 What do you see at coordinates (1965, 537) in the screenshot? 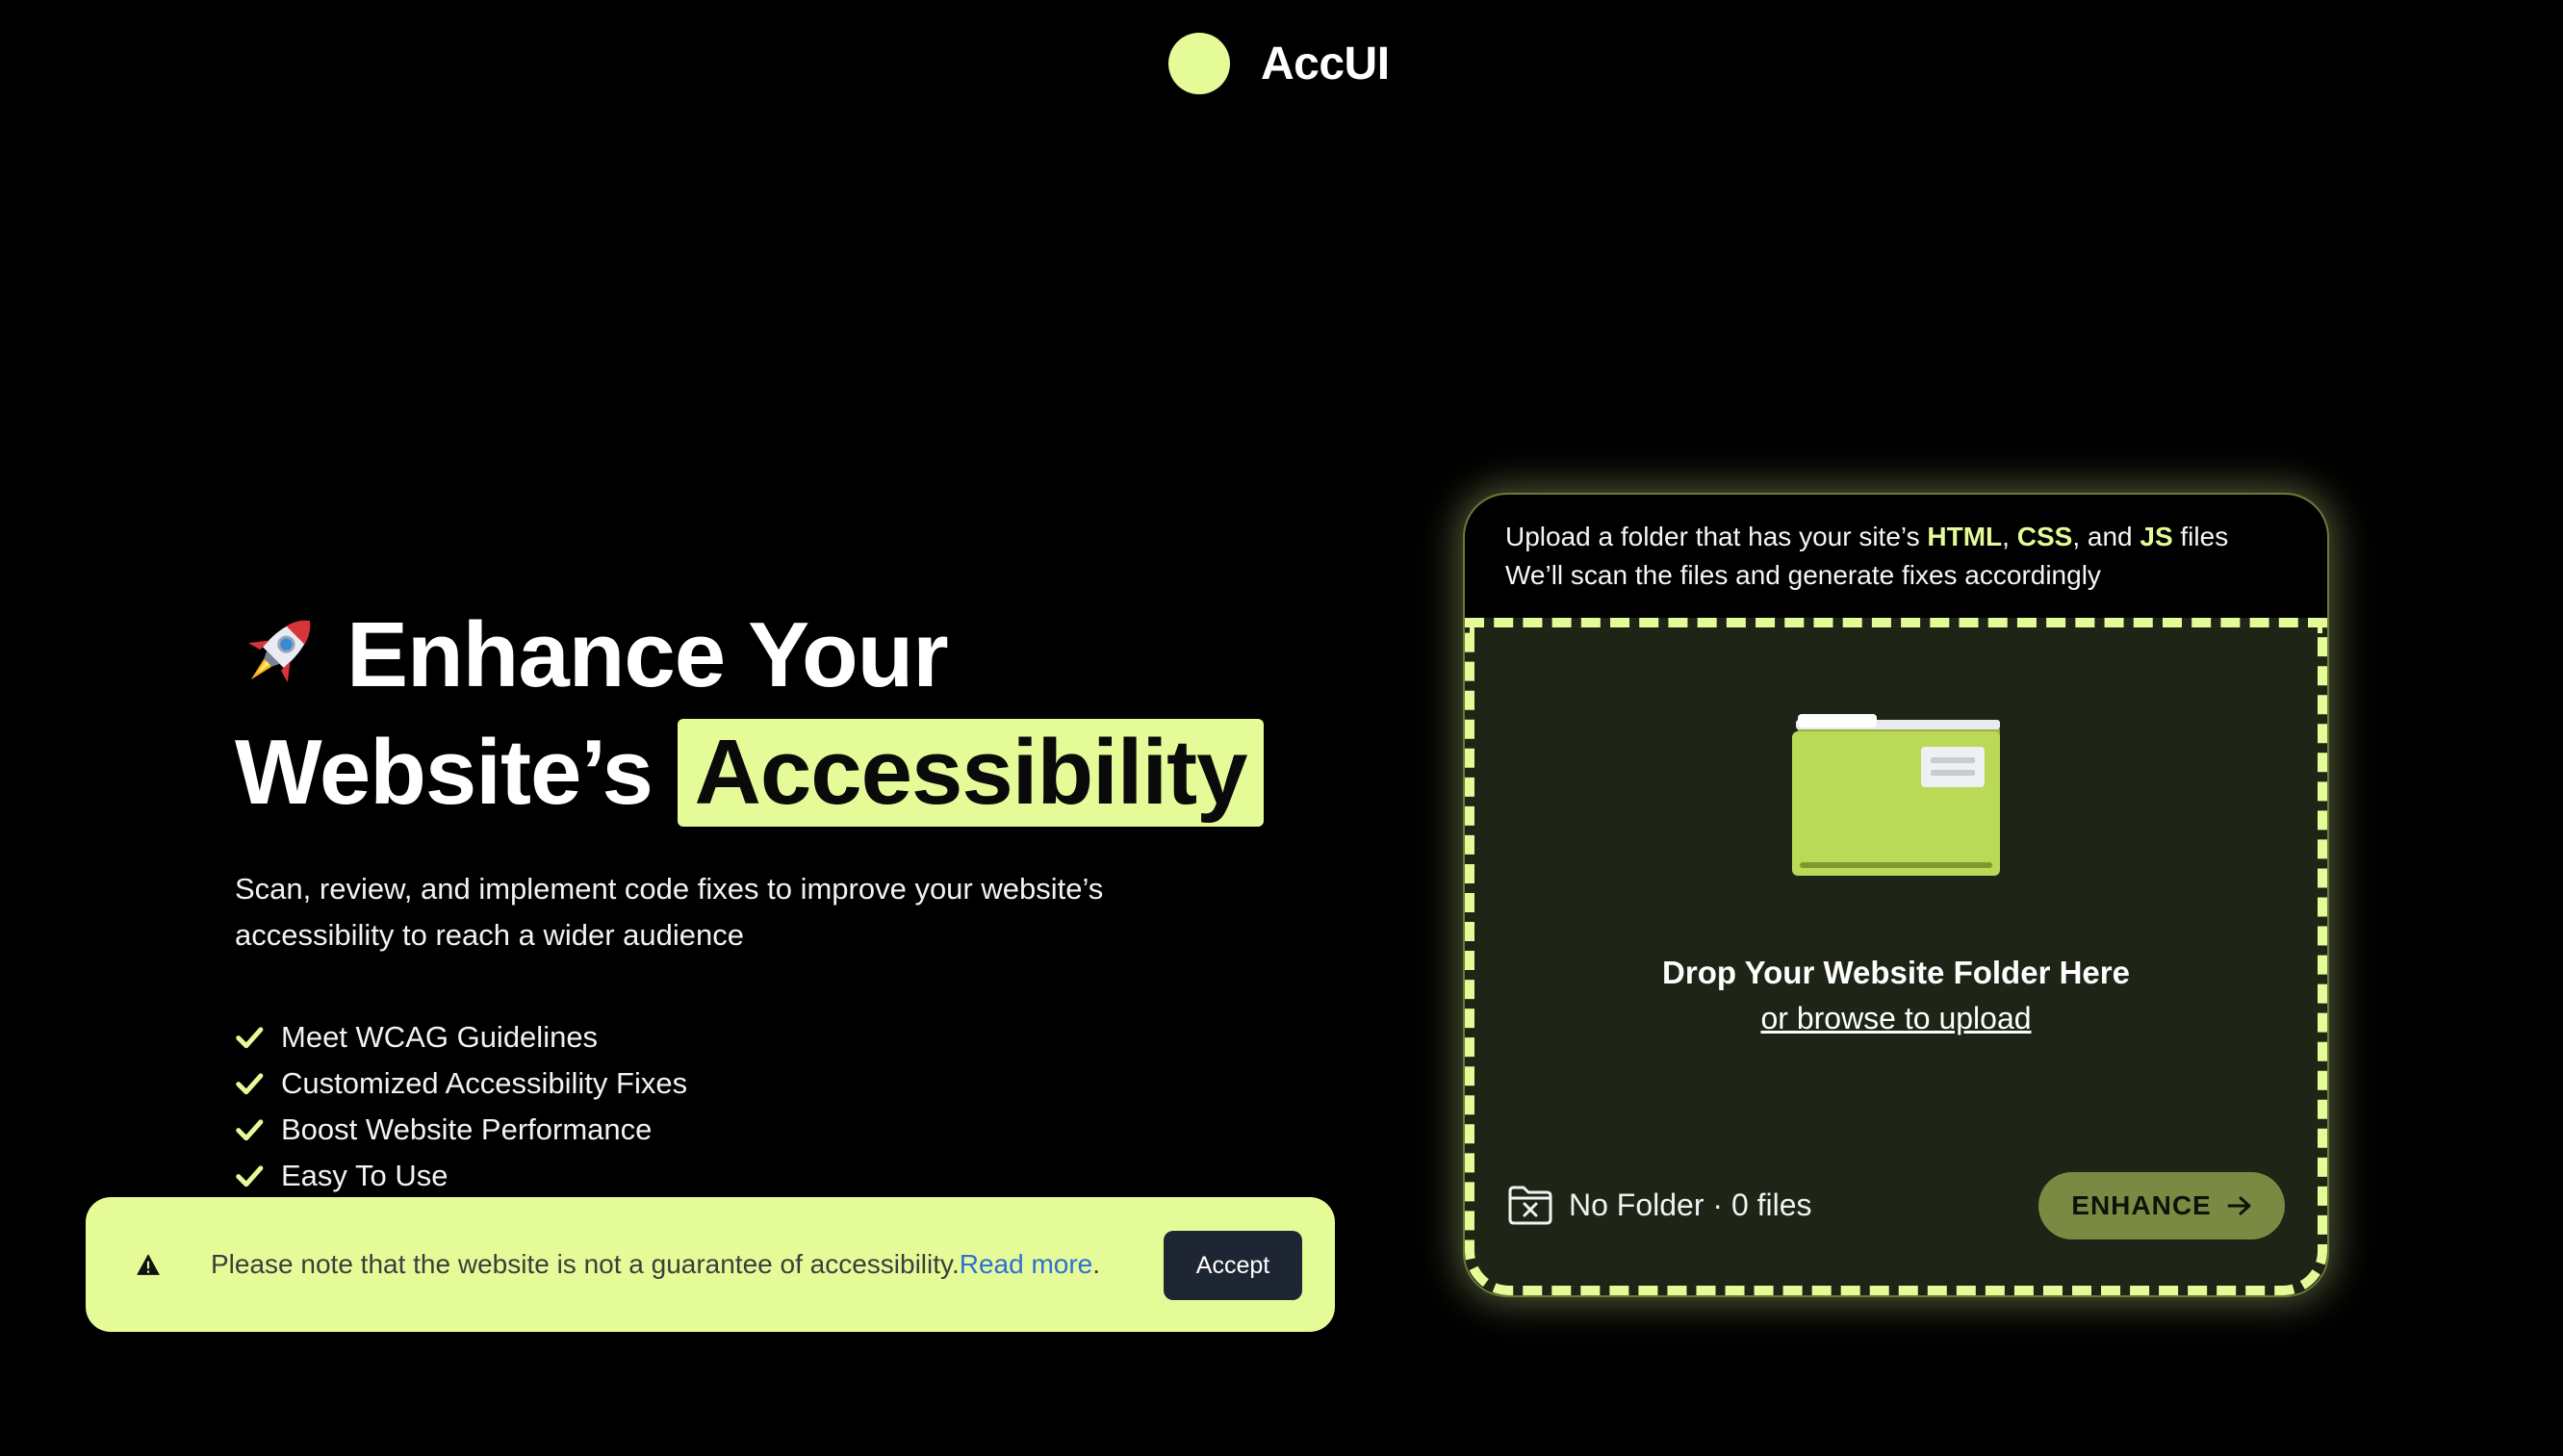
I see `keyword-html: HTML` at bounding box center [1965, 537].